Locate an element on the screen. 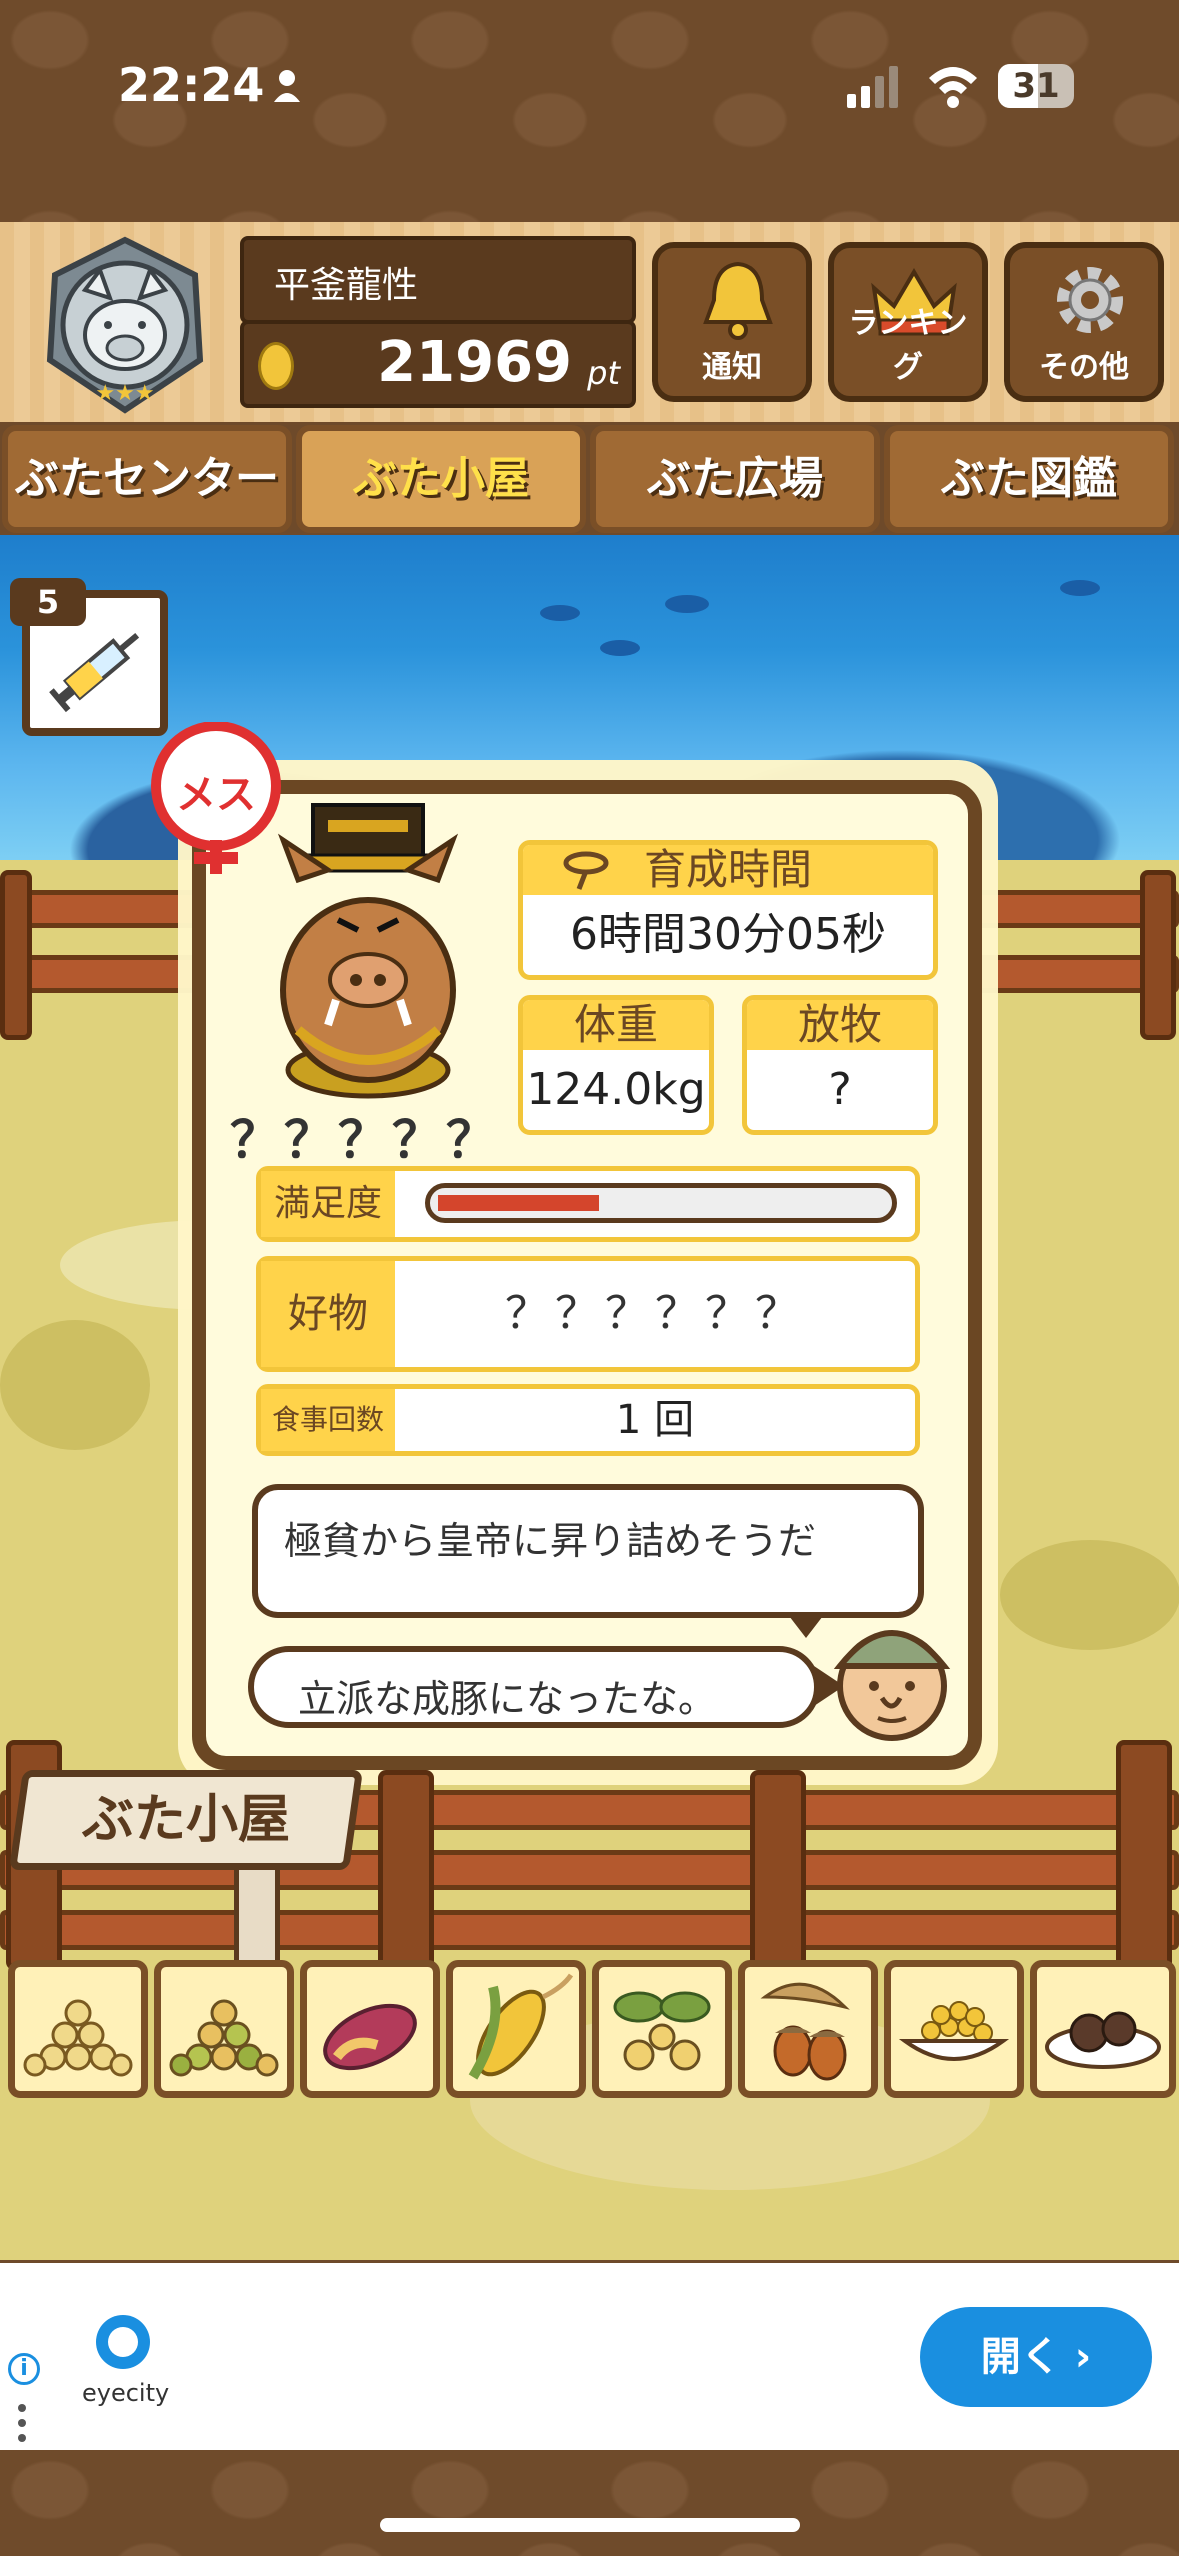 Image resolution: width=1179 pixels, height=2556 pixels. coin-icon is located at coordinates (276, 366).